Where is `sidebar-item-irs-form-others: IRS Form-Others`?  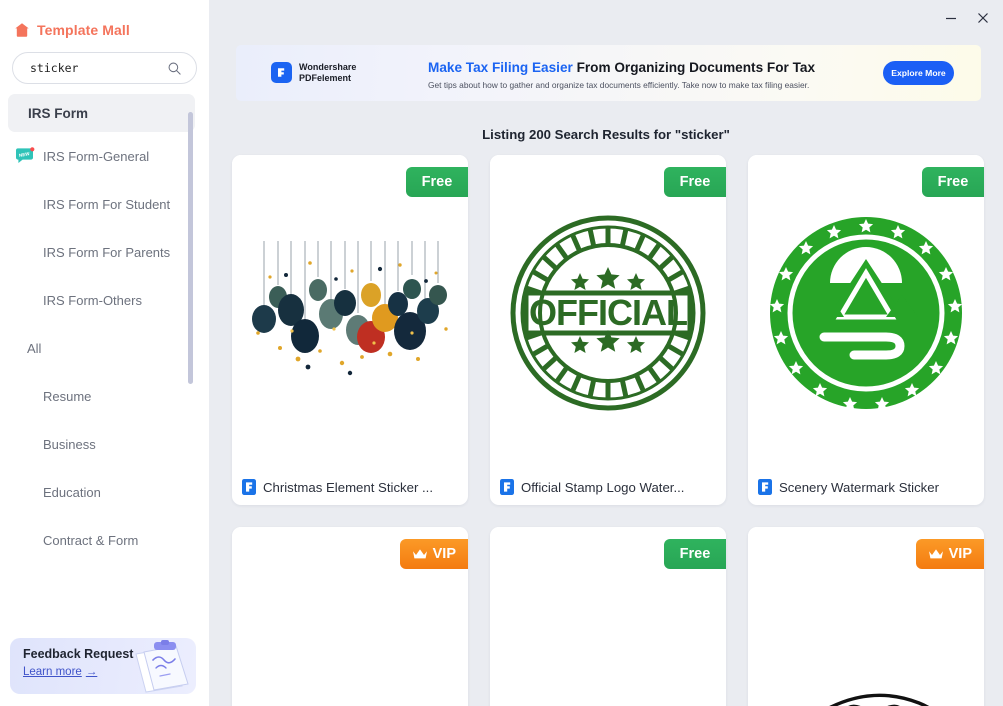 sidebar-item-irs-form-others: IRS Form-Others is located at coordinates (104, 300).